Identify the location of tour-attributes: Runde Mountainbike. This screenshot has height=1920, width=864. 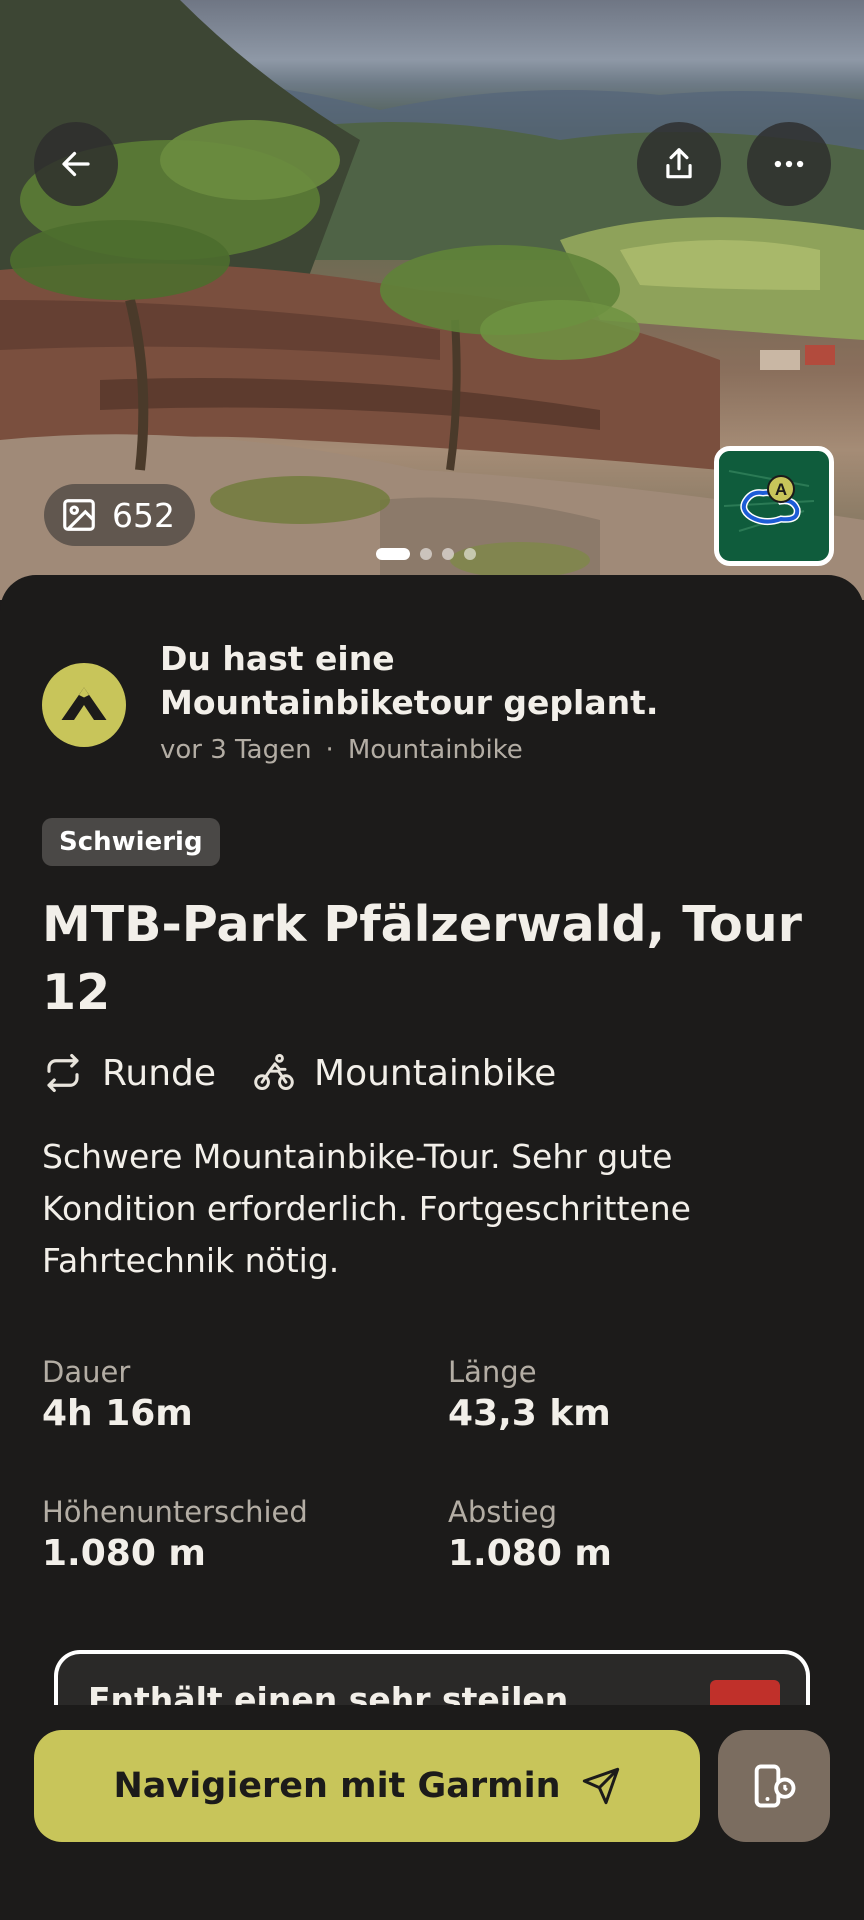
(299, 1073).